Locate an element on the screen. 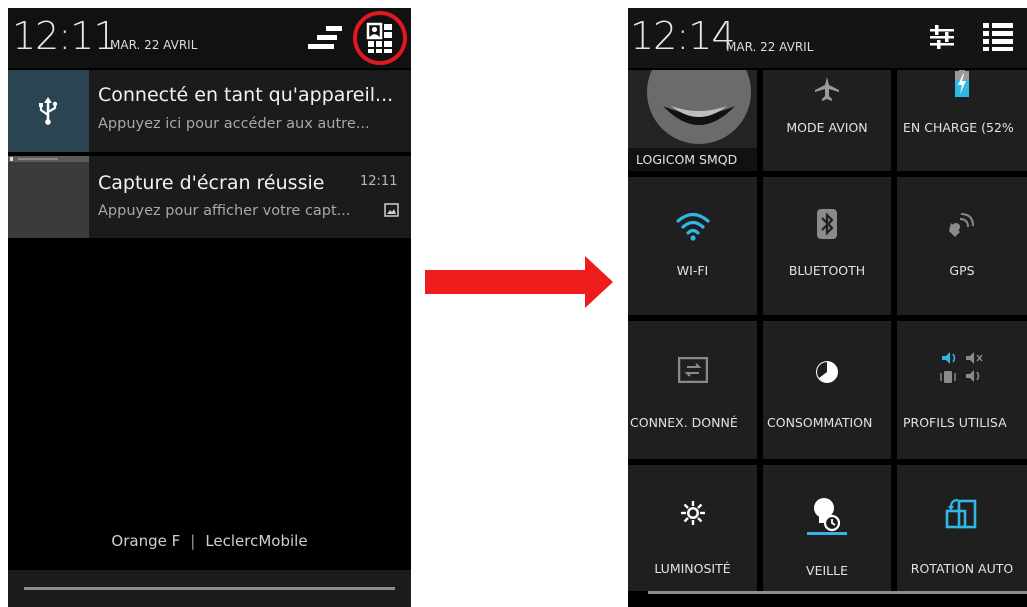 This screenshot has height=607, width=1027. tile-wifi: WI-FI is located at coordinates (692, 246).